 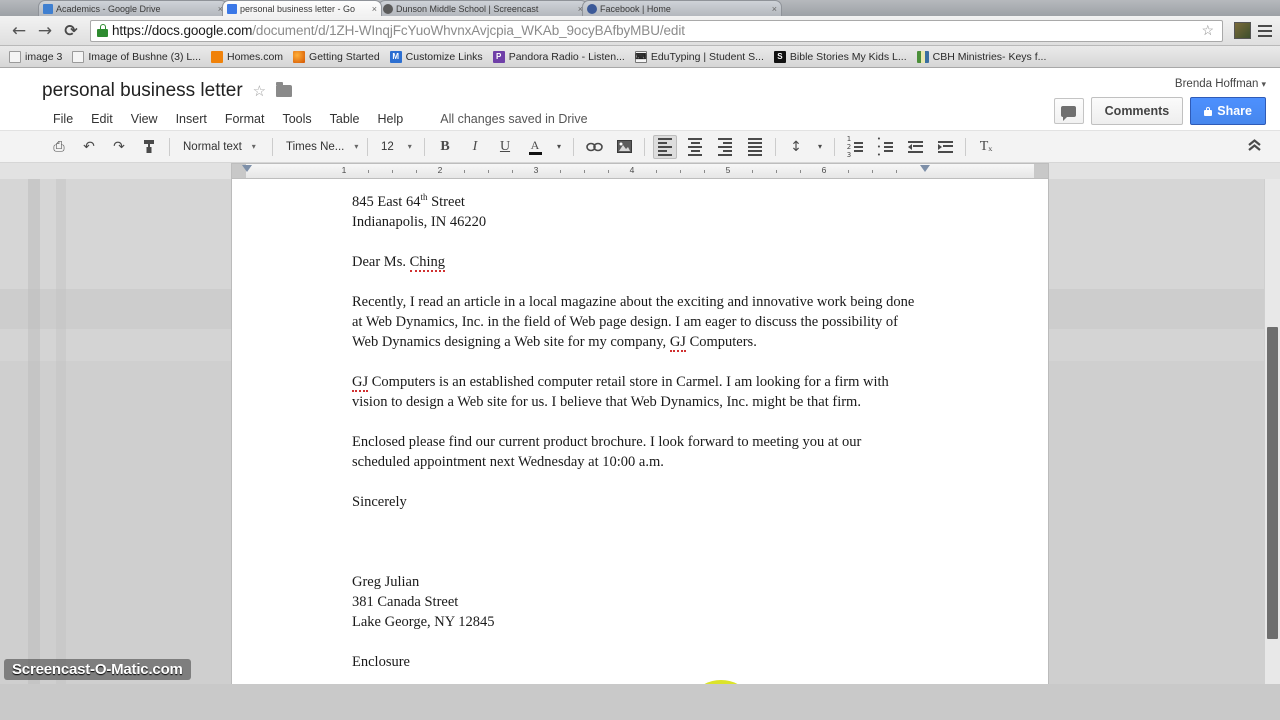 I want to click on ruler-number: 4, so click(x=632, y=170).